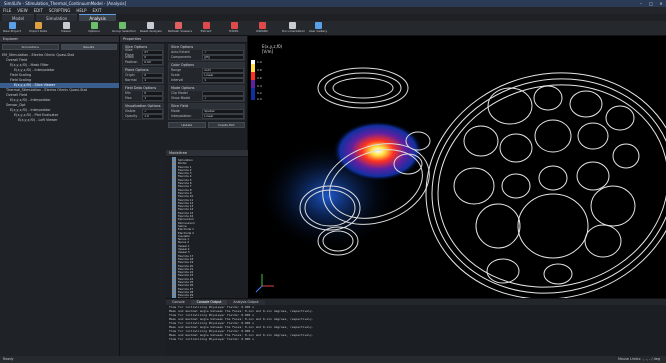 The width and height of the screenshot is (666, 363). I want to click on ribbon-button: OSPARC, so click(262, 28).